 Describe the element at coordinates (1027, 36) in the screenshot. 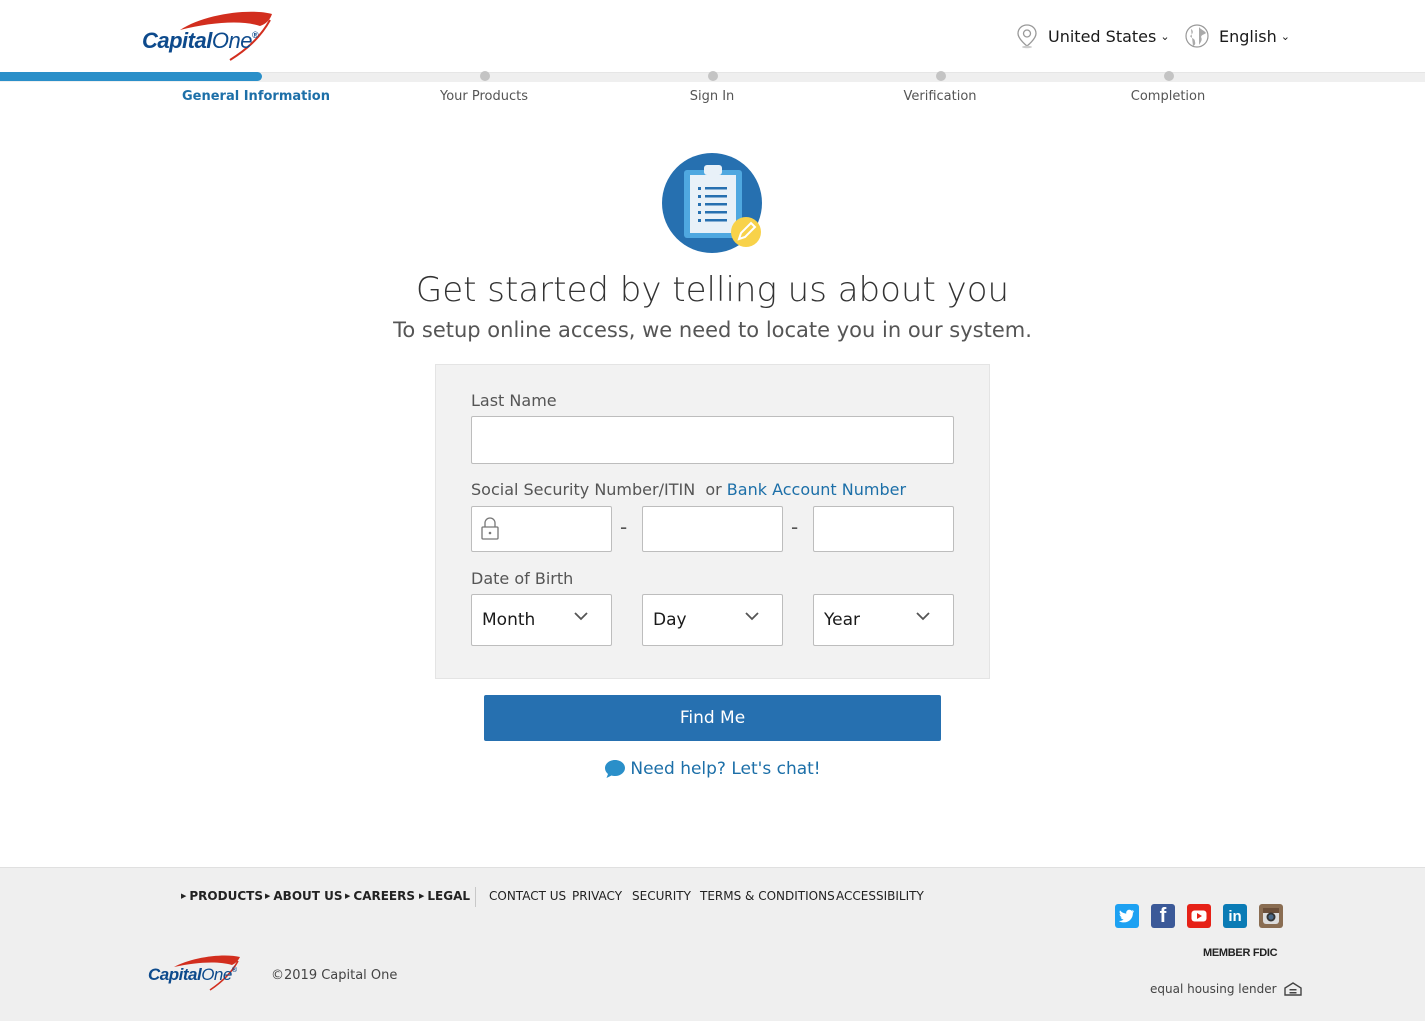

I see `location-pin-icon` at that location.